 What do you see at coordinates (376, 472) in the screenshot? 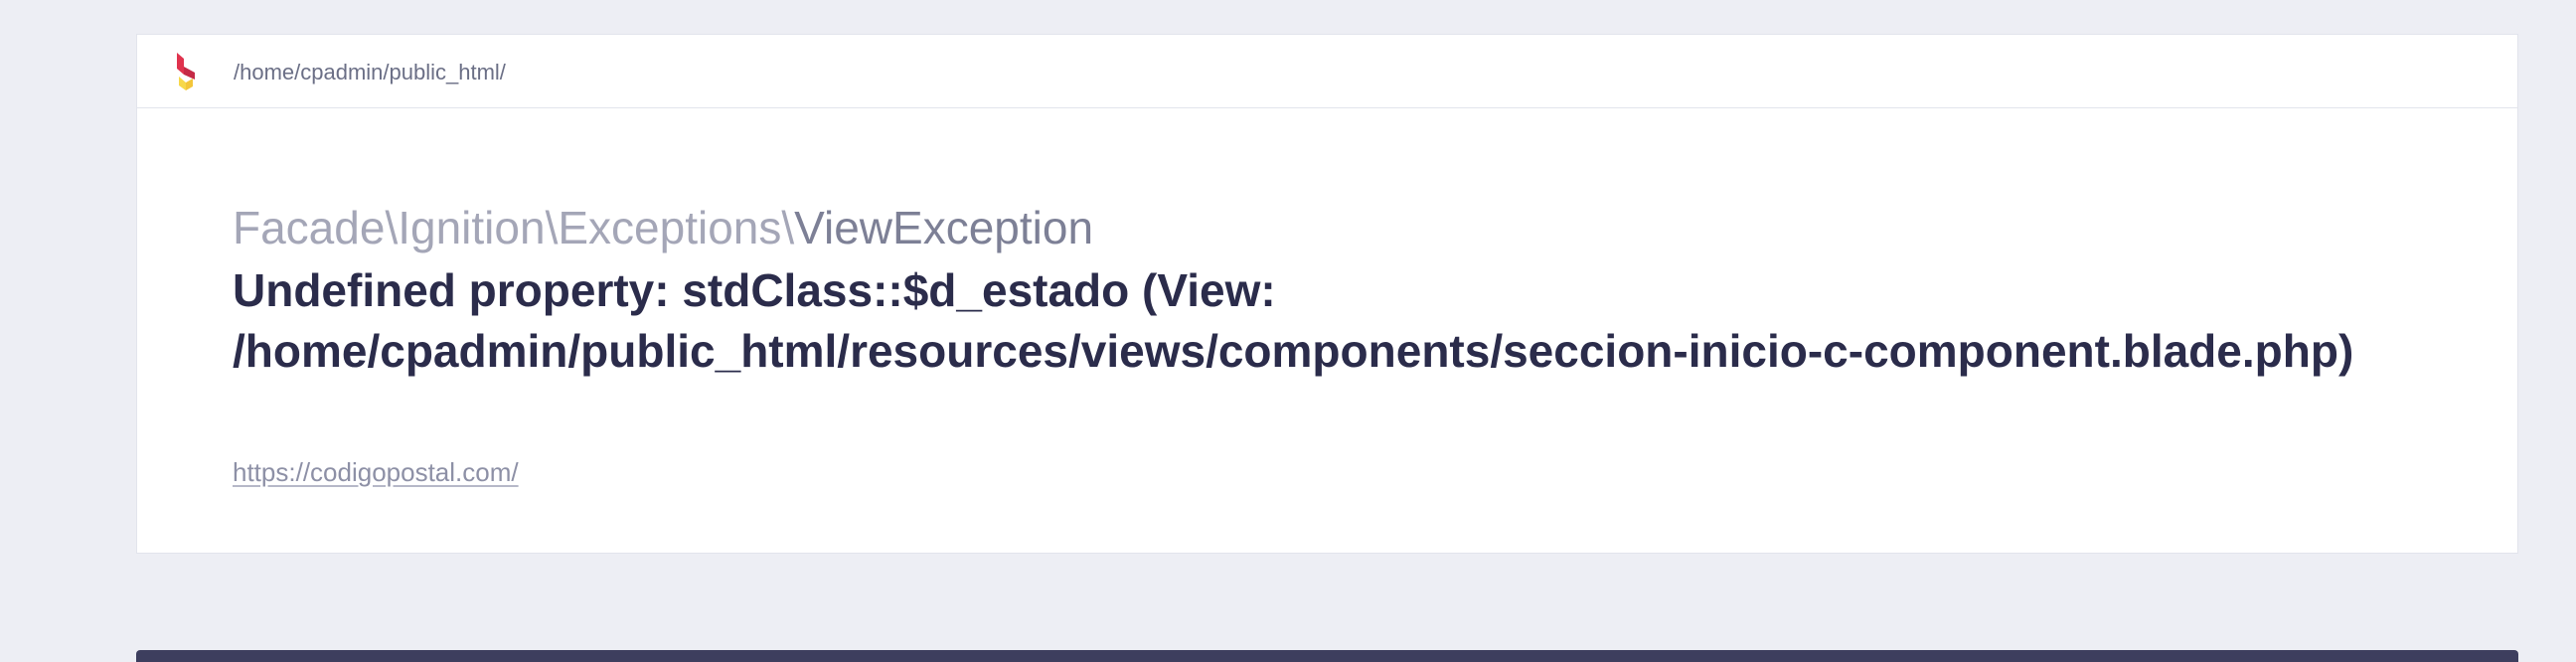
I see `request-url-link: https://codigopostal.com/` at bounding box center [376, 472].